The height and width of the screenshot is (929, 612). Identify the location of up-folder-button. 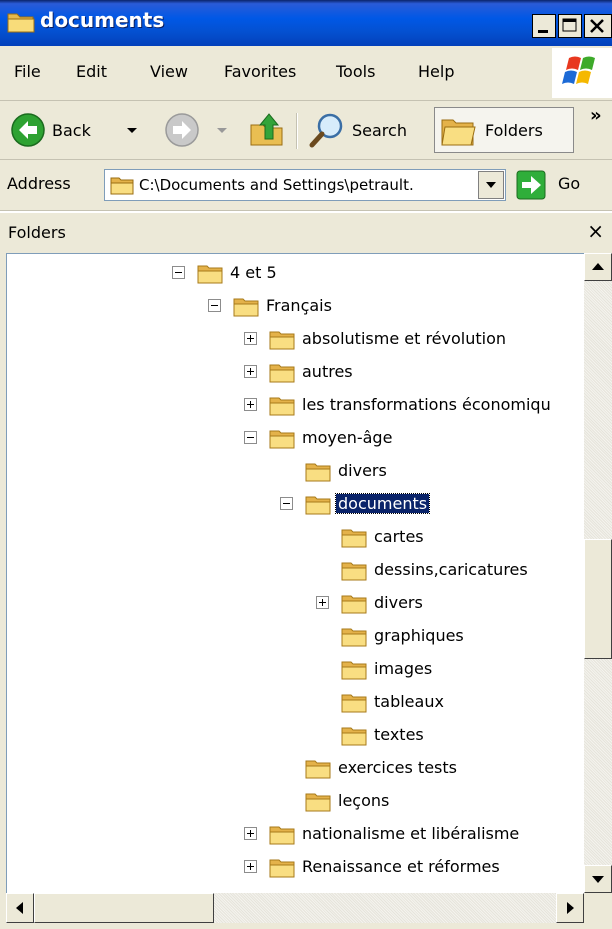
(267, 130).